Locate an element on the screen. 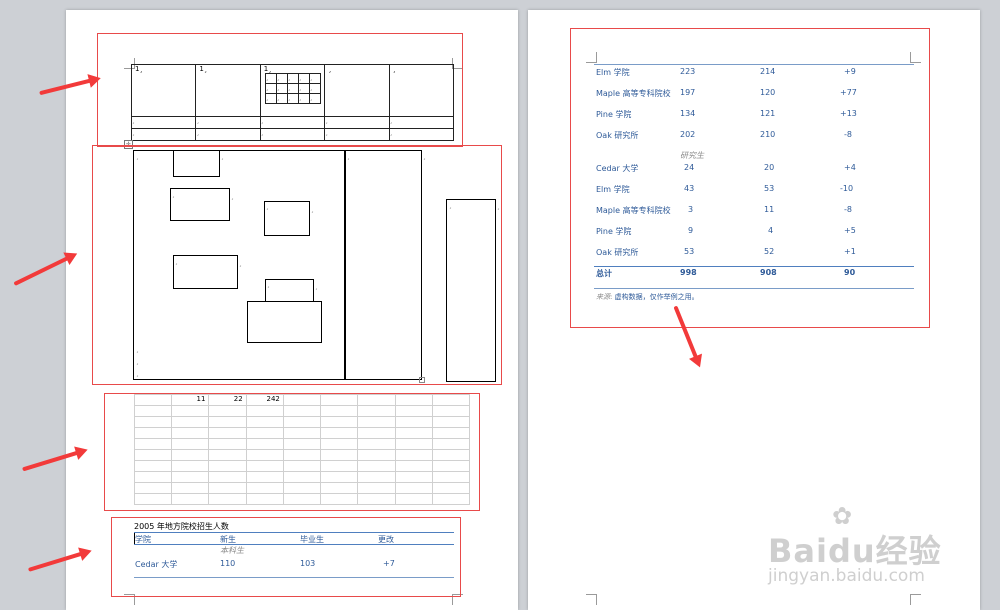  watermark-url: jingyan.baidu.com is located at coordinates (846, 576).